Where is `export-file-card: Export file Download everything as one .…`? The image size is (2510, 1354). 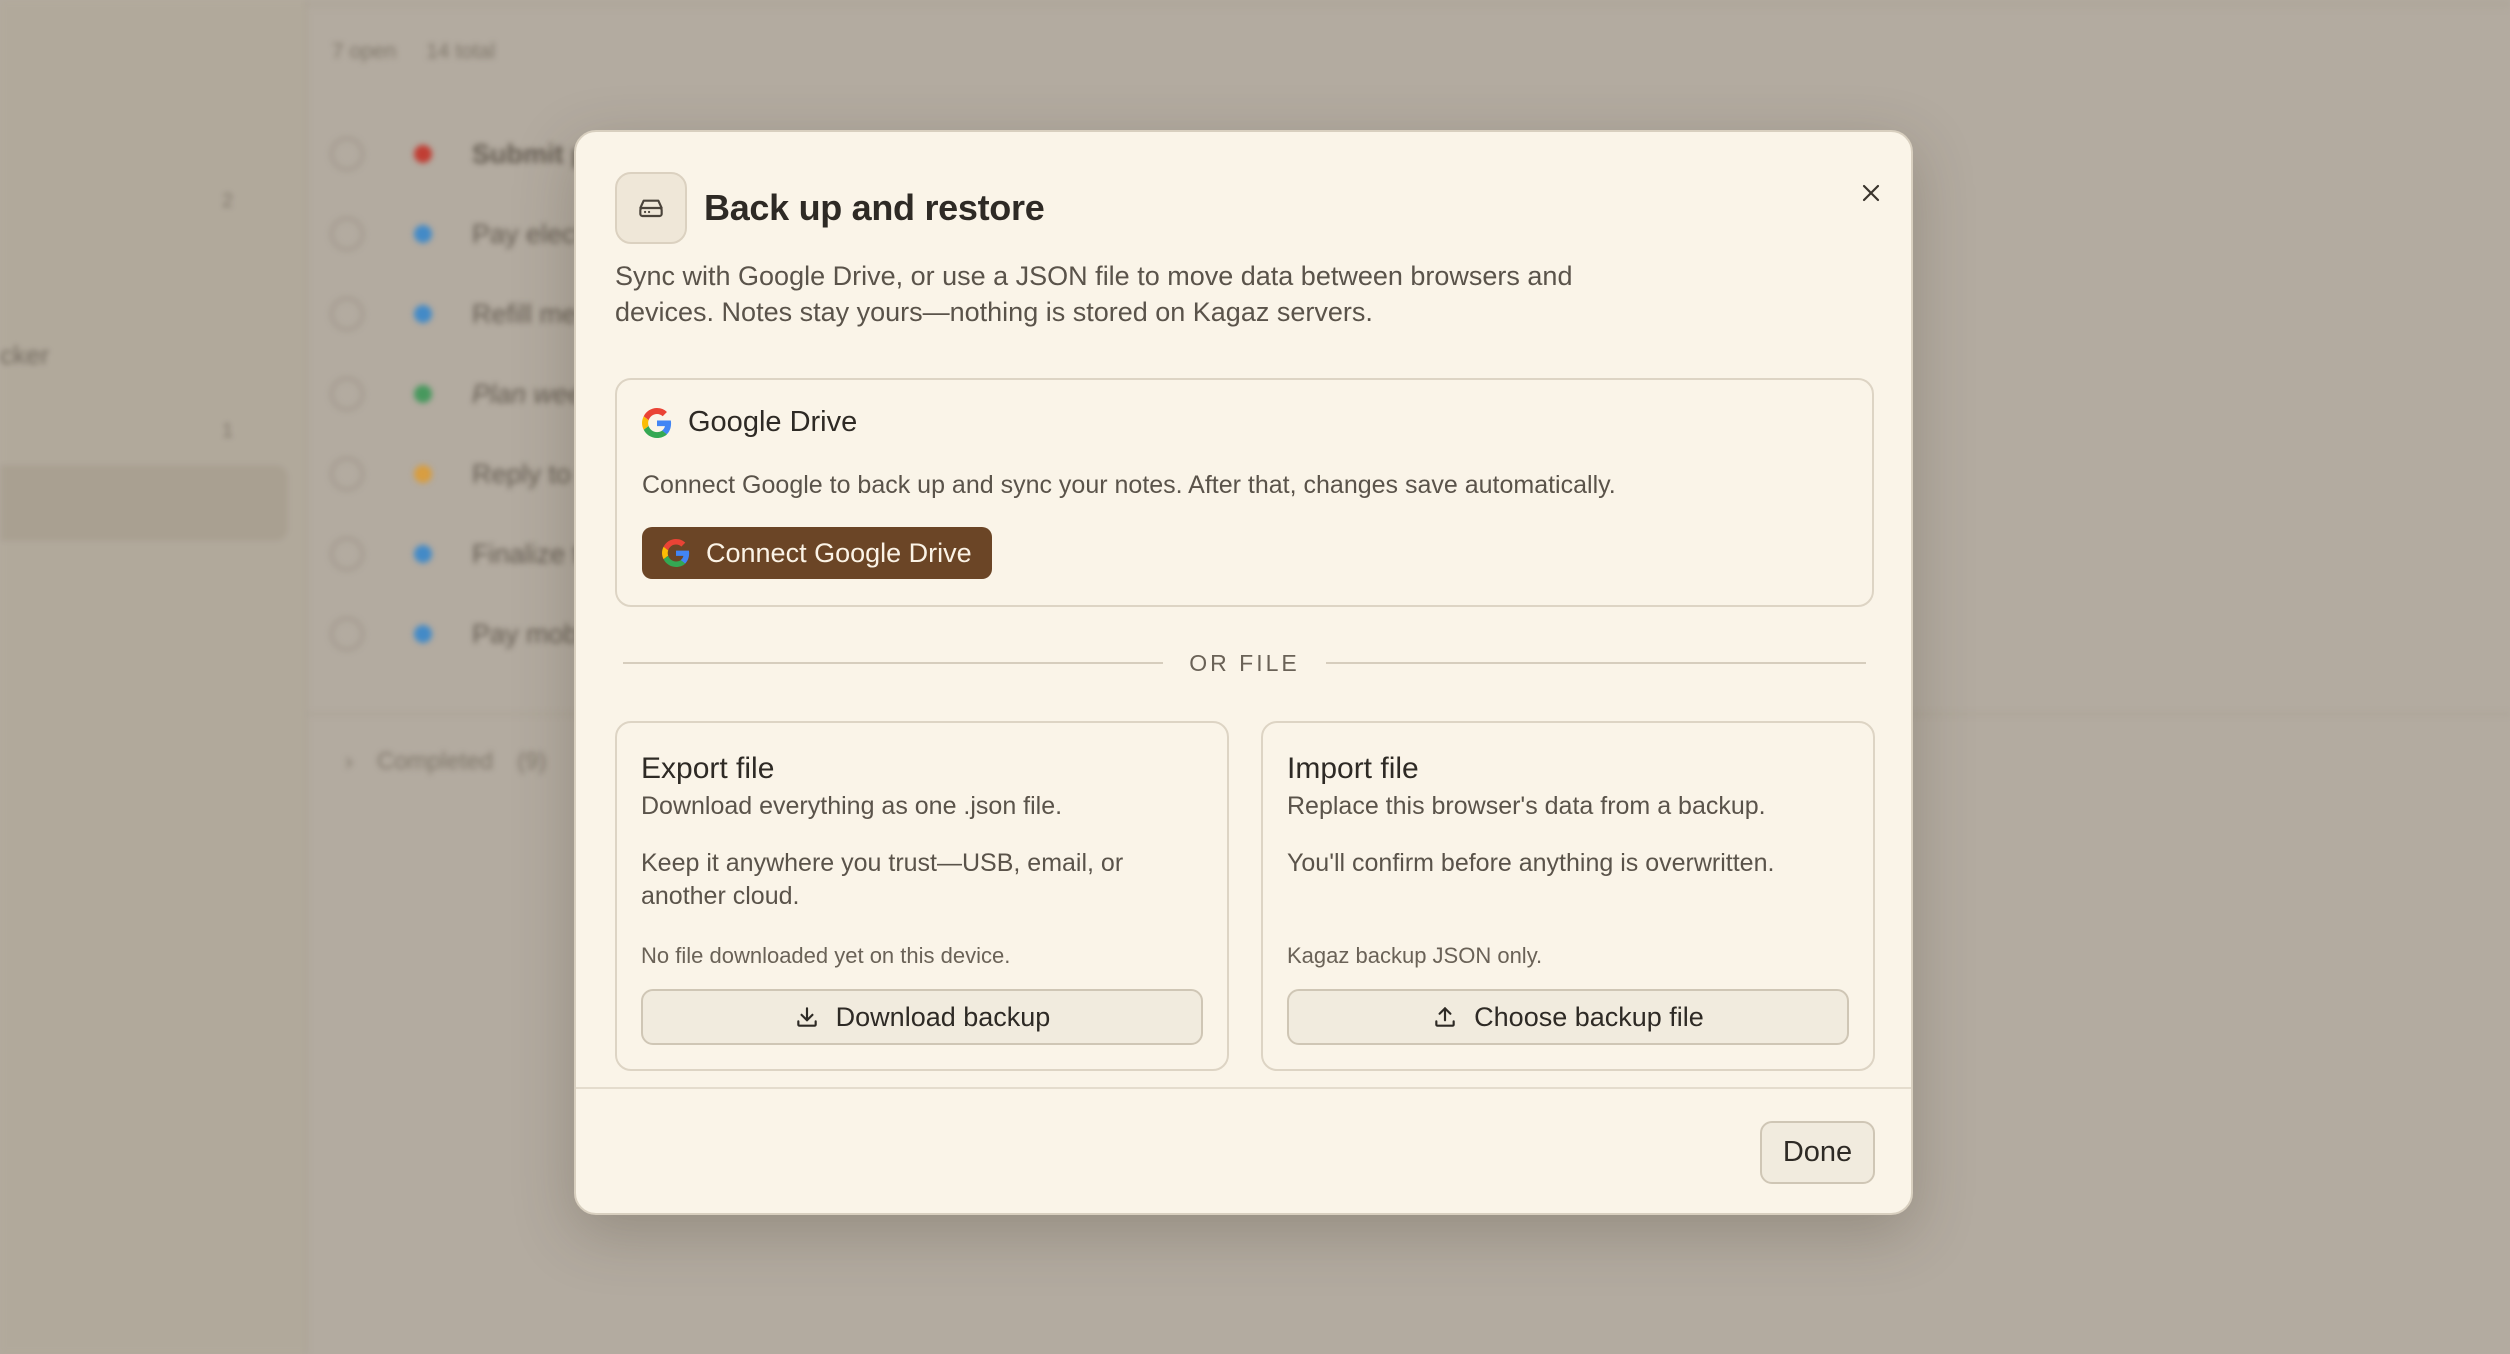
export-file-card: Export file Download everything as one .… is located at coordinates (922, 896).